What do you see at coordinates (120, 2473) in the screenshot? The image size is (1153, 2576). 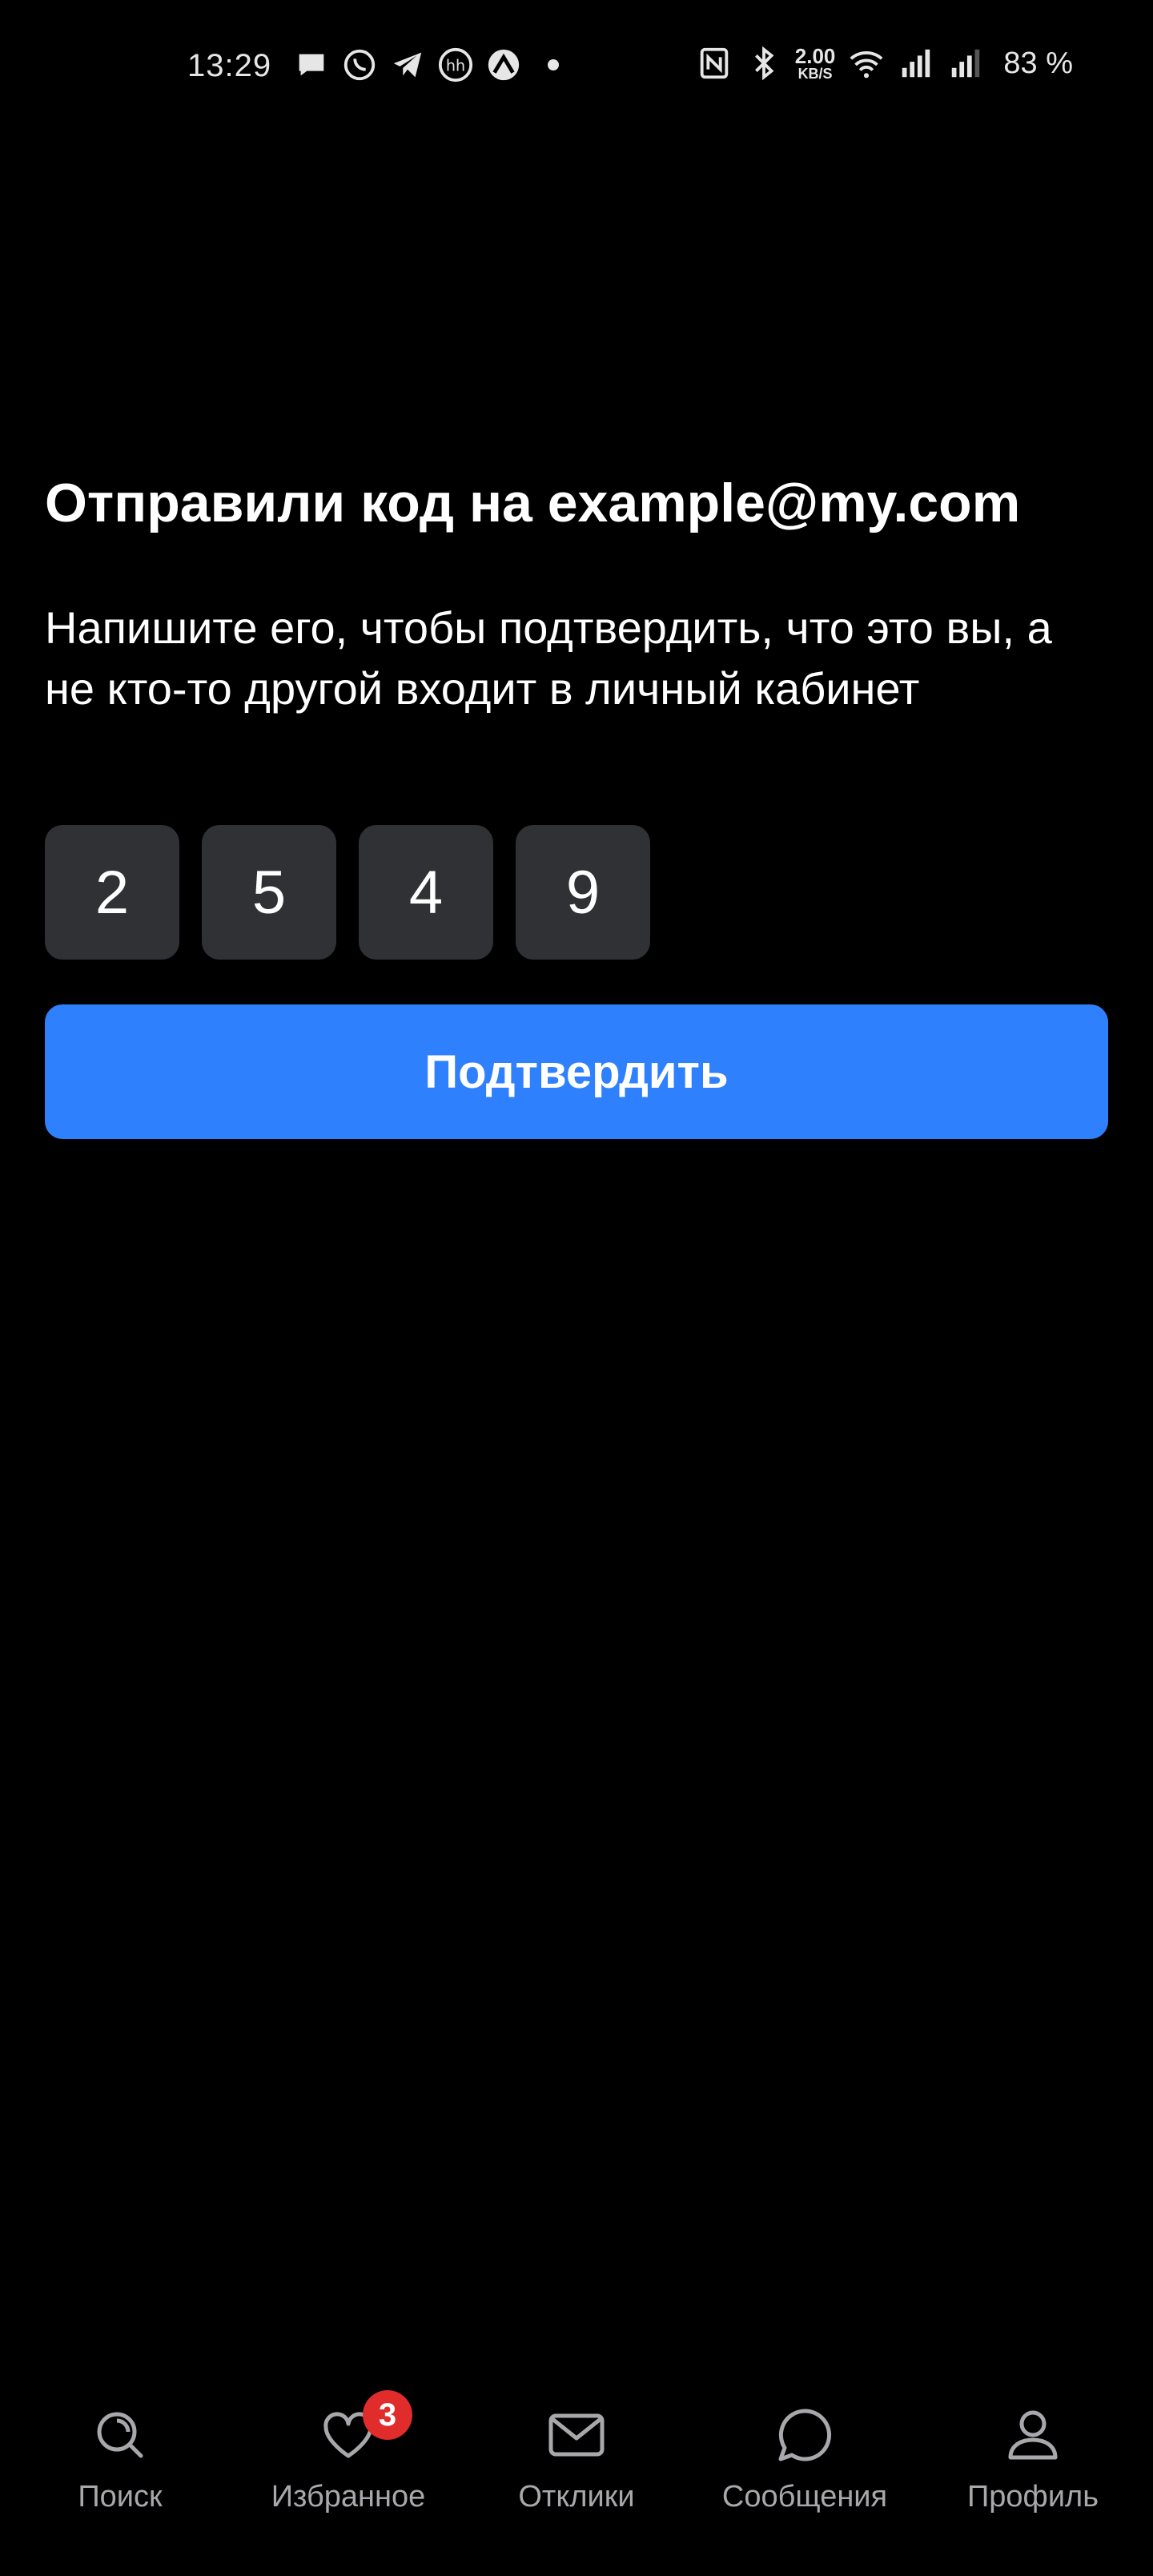 I see `nav-item-search: Поиск` at bounding box center [120, 2473].